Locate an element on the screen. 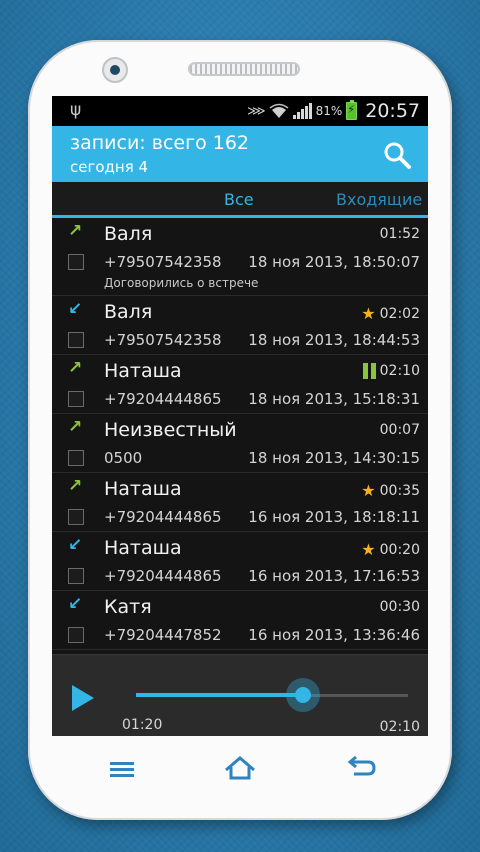  contact-name: Катя is located at coordinates (128, 607).